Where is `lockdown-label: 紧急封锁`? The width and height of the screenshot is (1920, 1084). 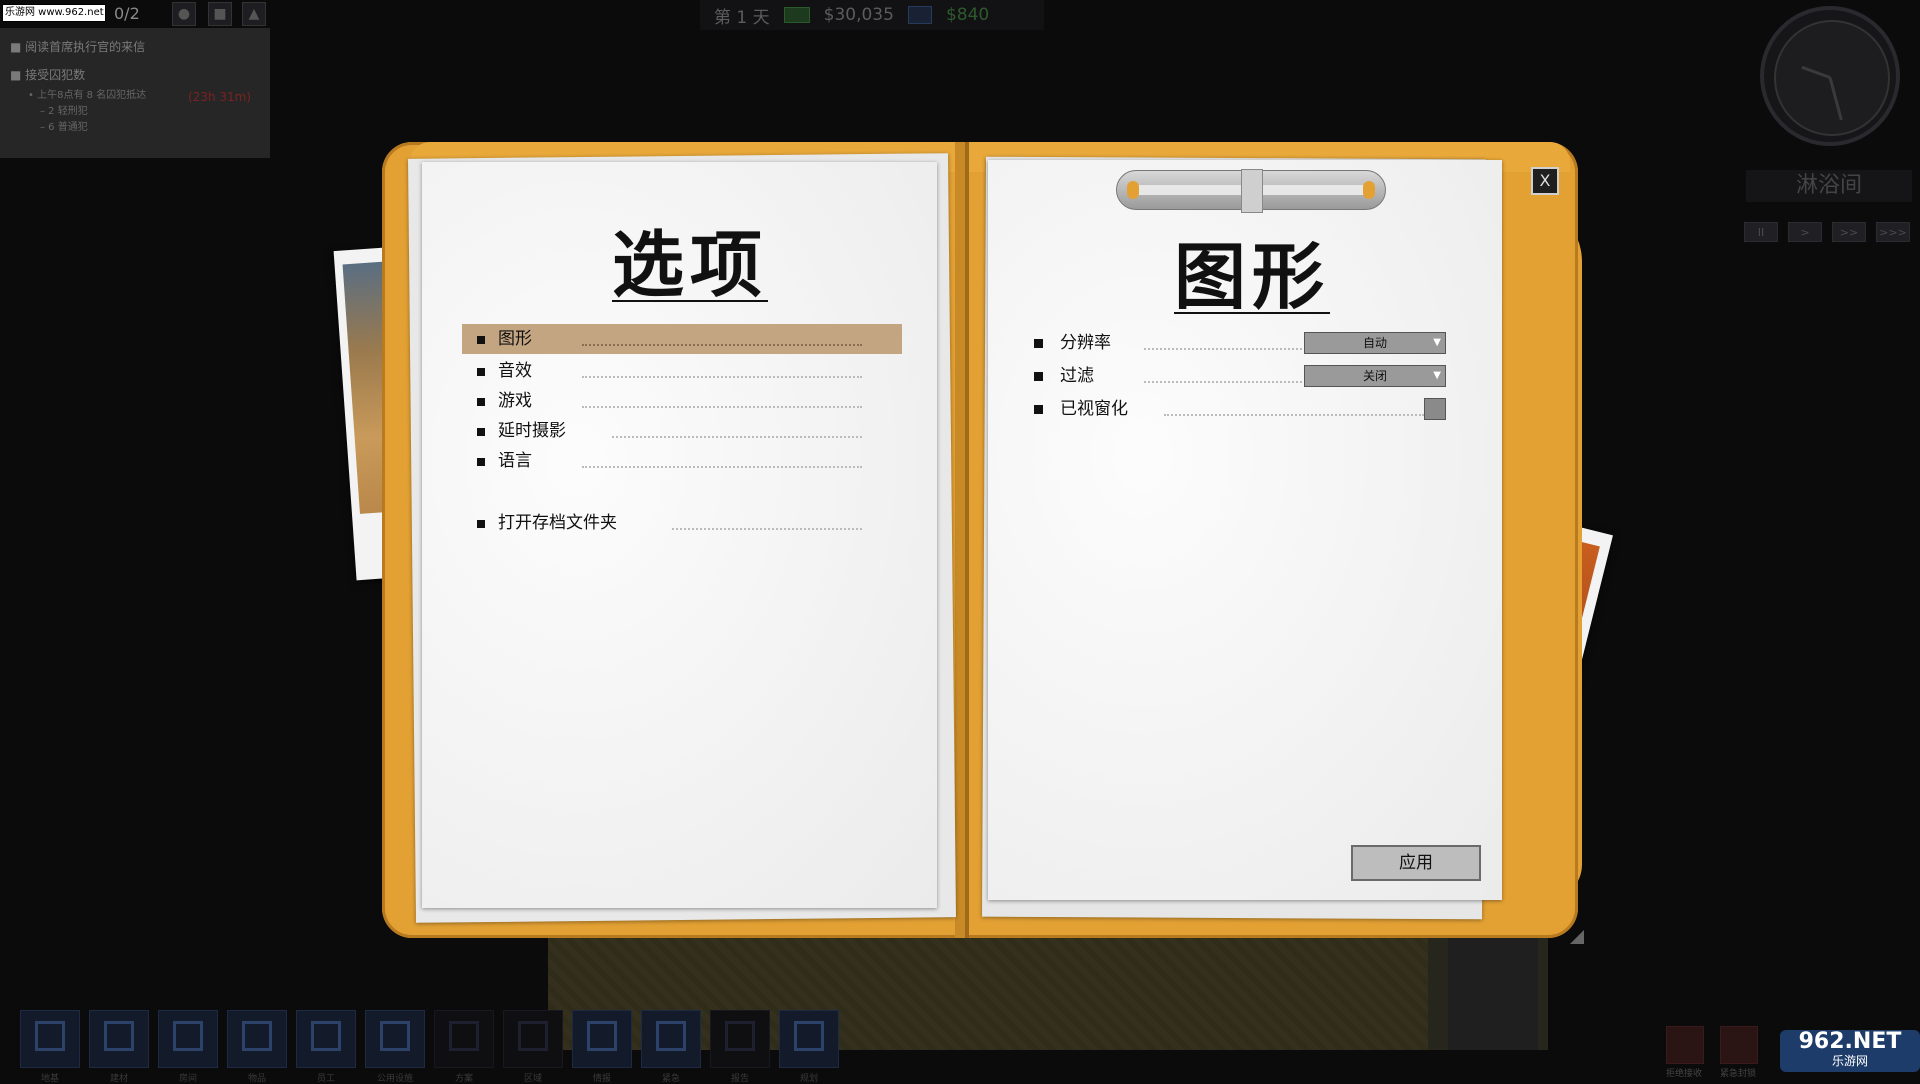 lockdown-label: 紧急封锁 is located at coordinates (1737, 1074).